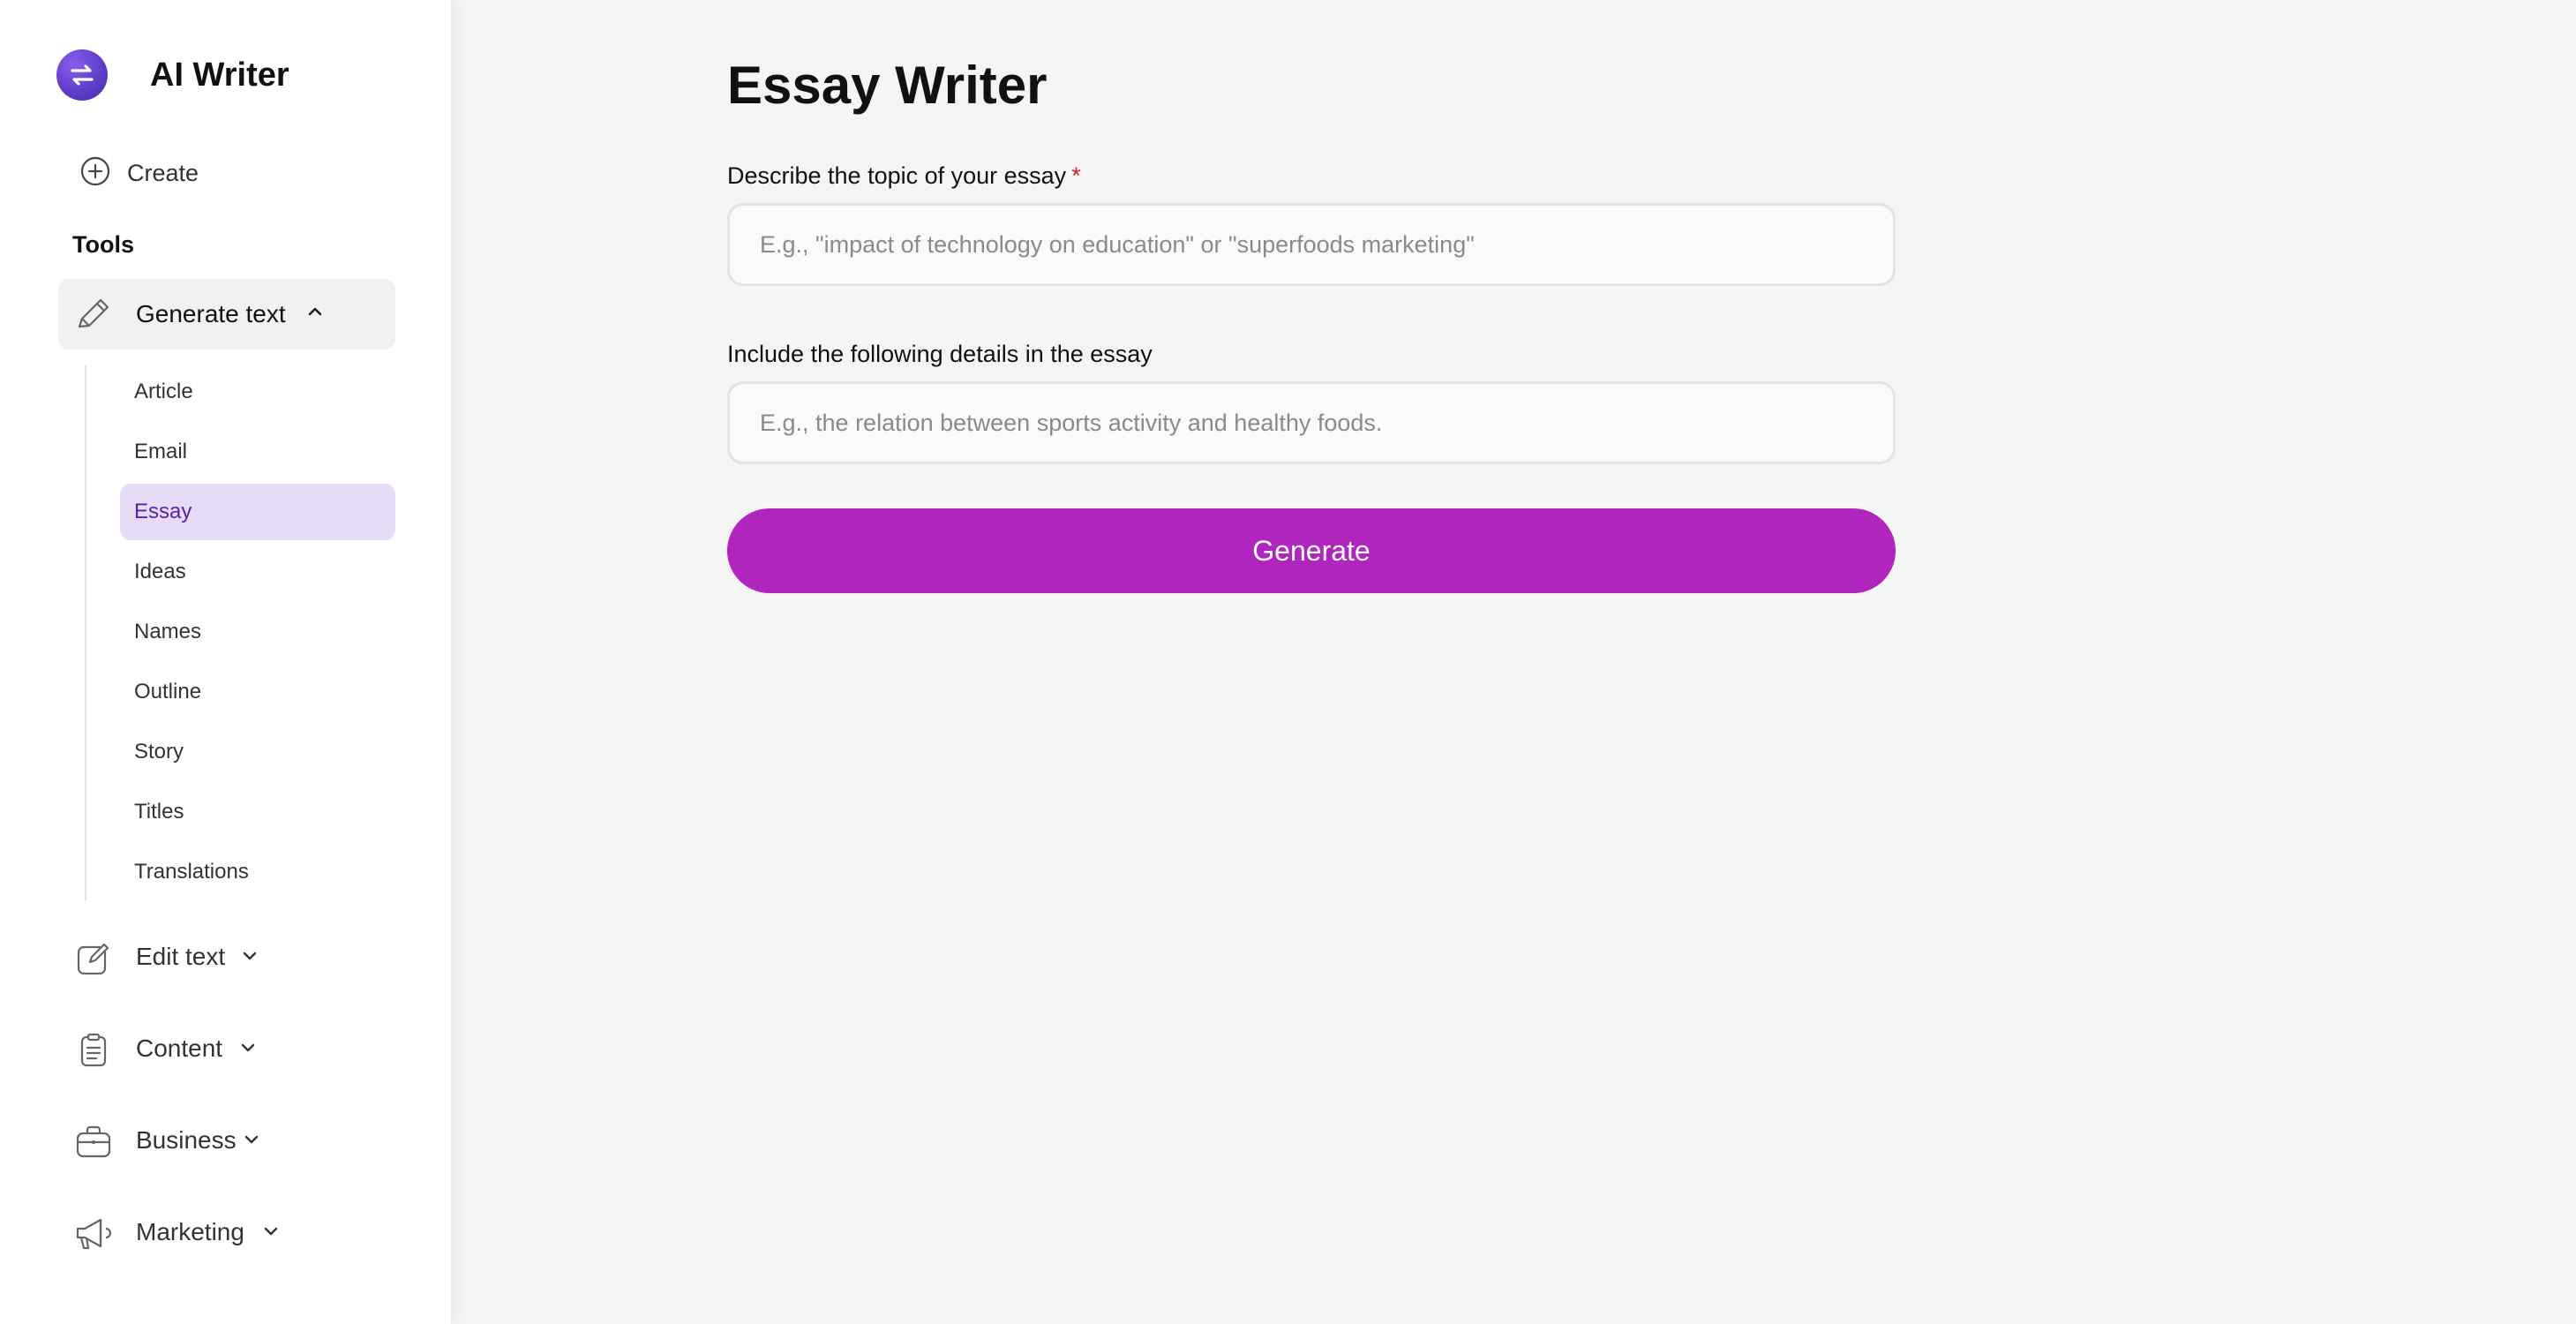  Describe the element at coordinates (93, 316) in the screenshot. I see `pen-icon` at that location.